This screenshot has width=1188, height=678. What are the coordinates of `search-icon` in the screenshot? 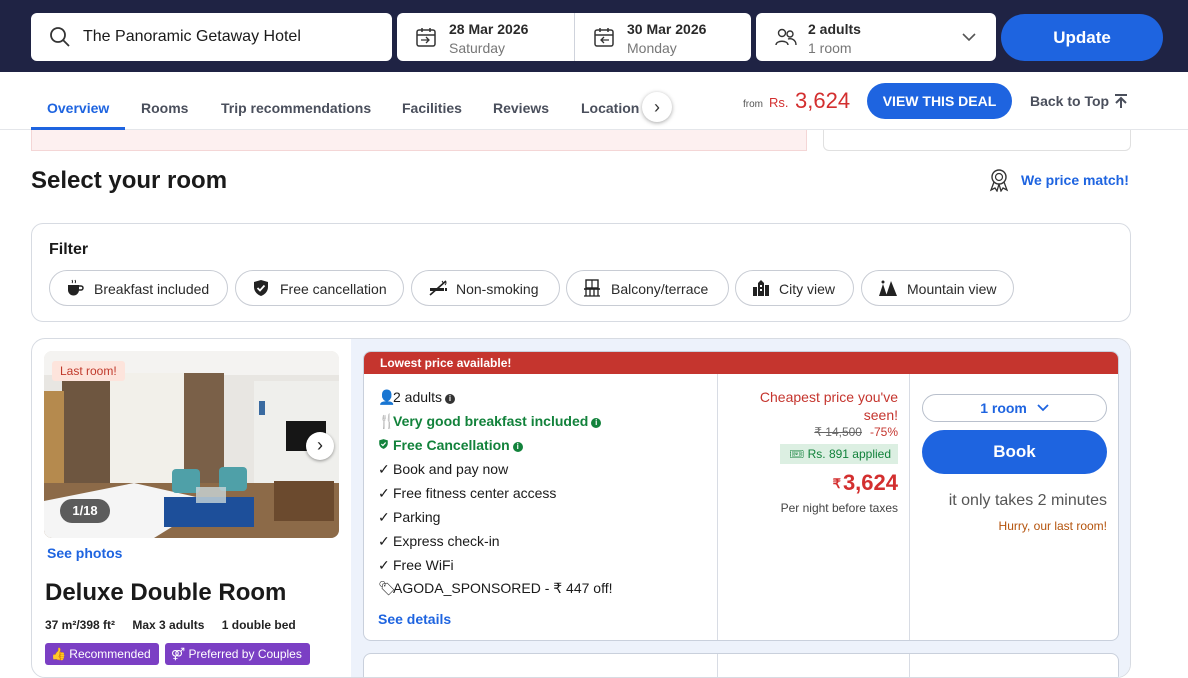 It's located at (60, 37).